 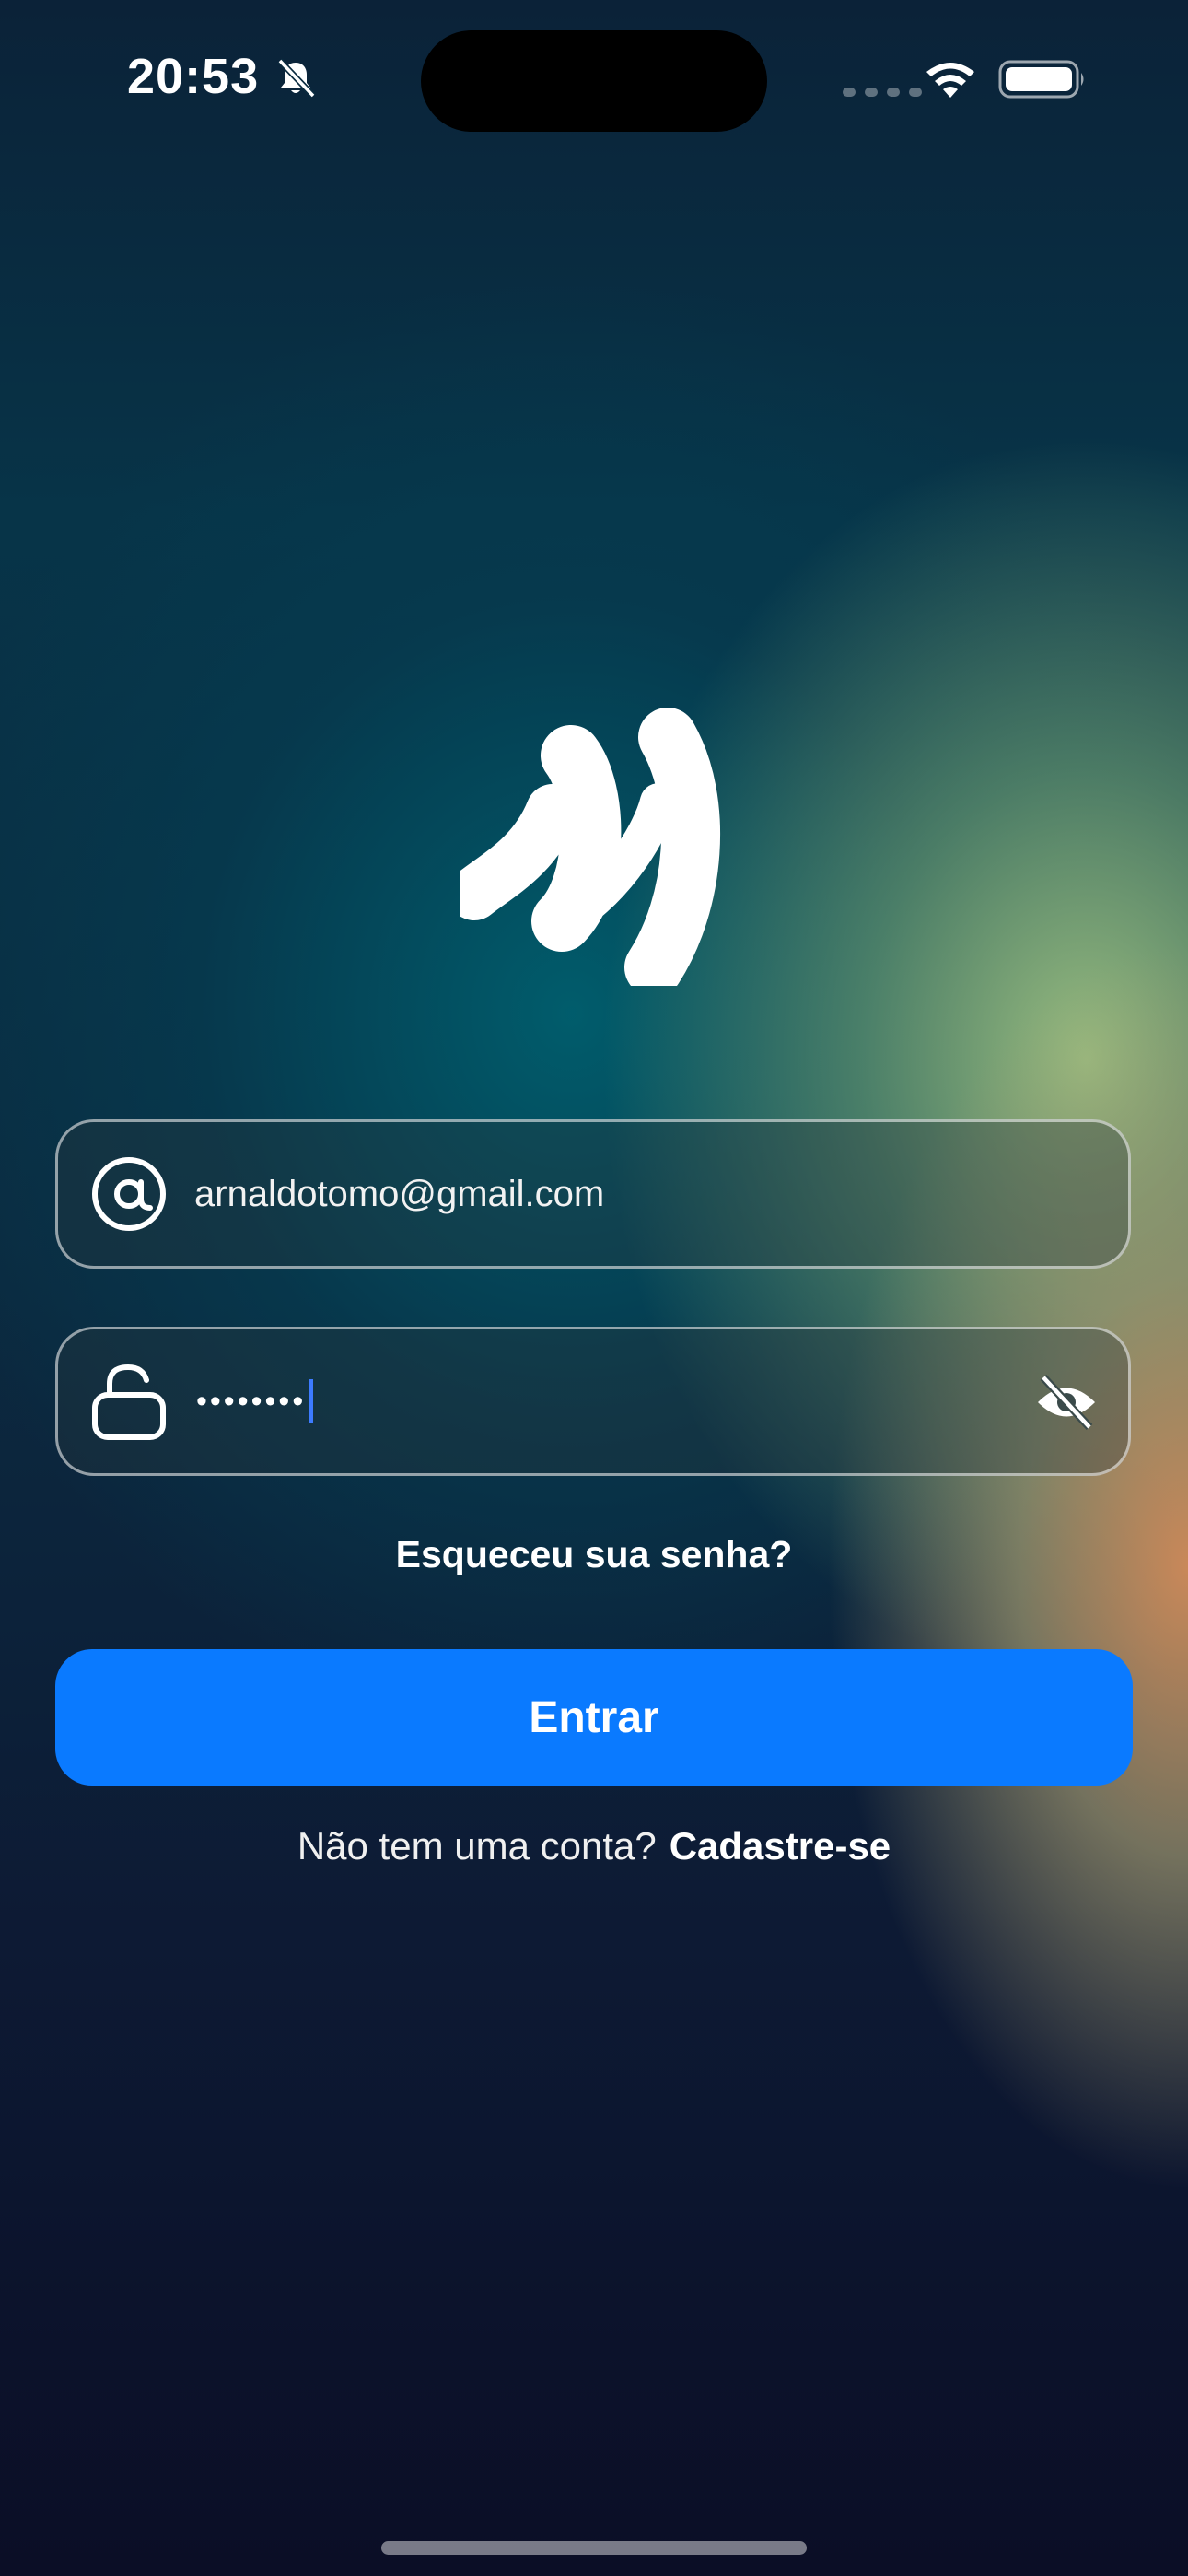 I want to click on password-masked-text: ••••••••, so click(x=251, y=1401).